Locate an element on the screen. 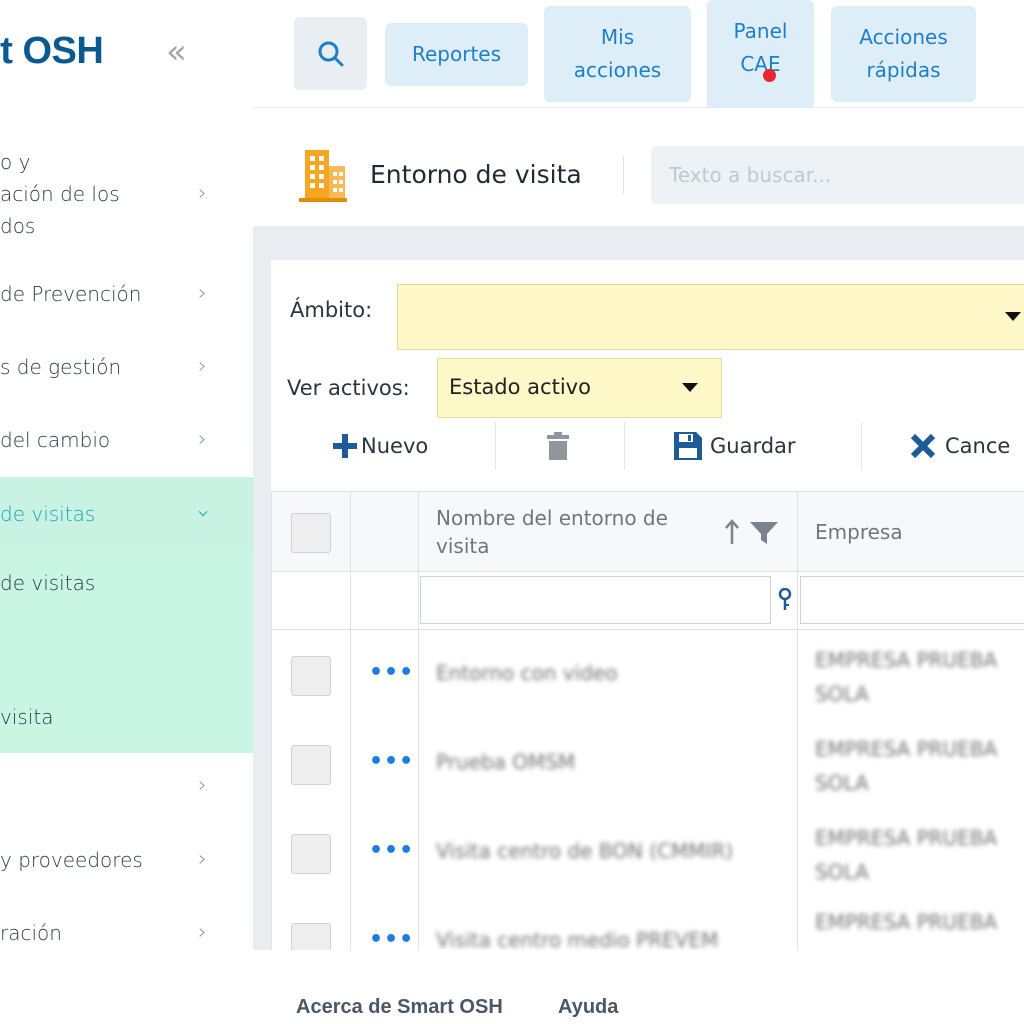 The width and height of the screenshot is (1024, 1024). ver-activos-value: Estado activo is located at coordinates (520, 387).